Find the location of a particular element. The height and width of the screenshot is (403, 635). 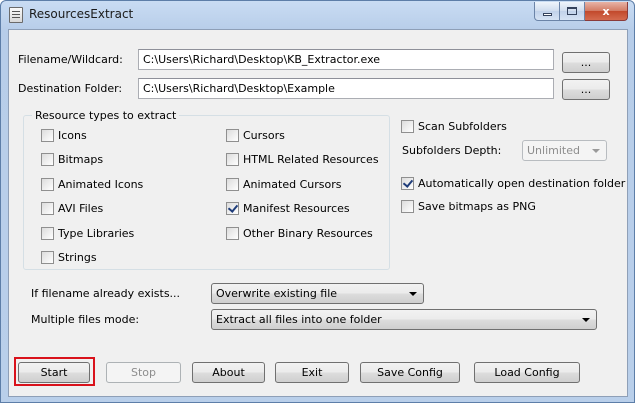

caption-buttons: x is located at coordinates (581, 11).